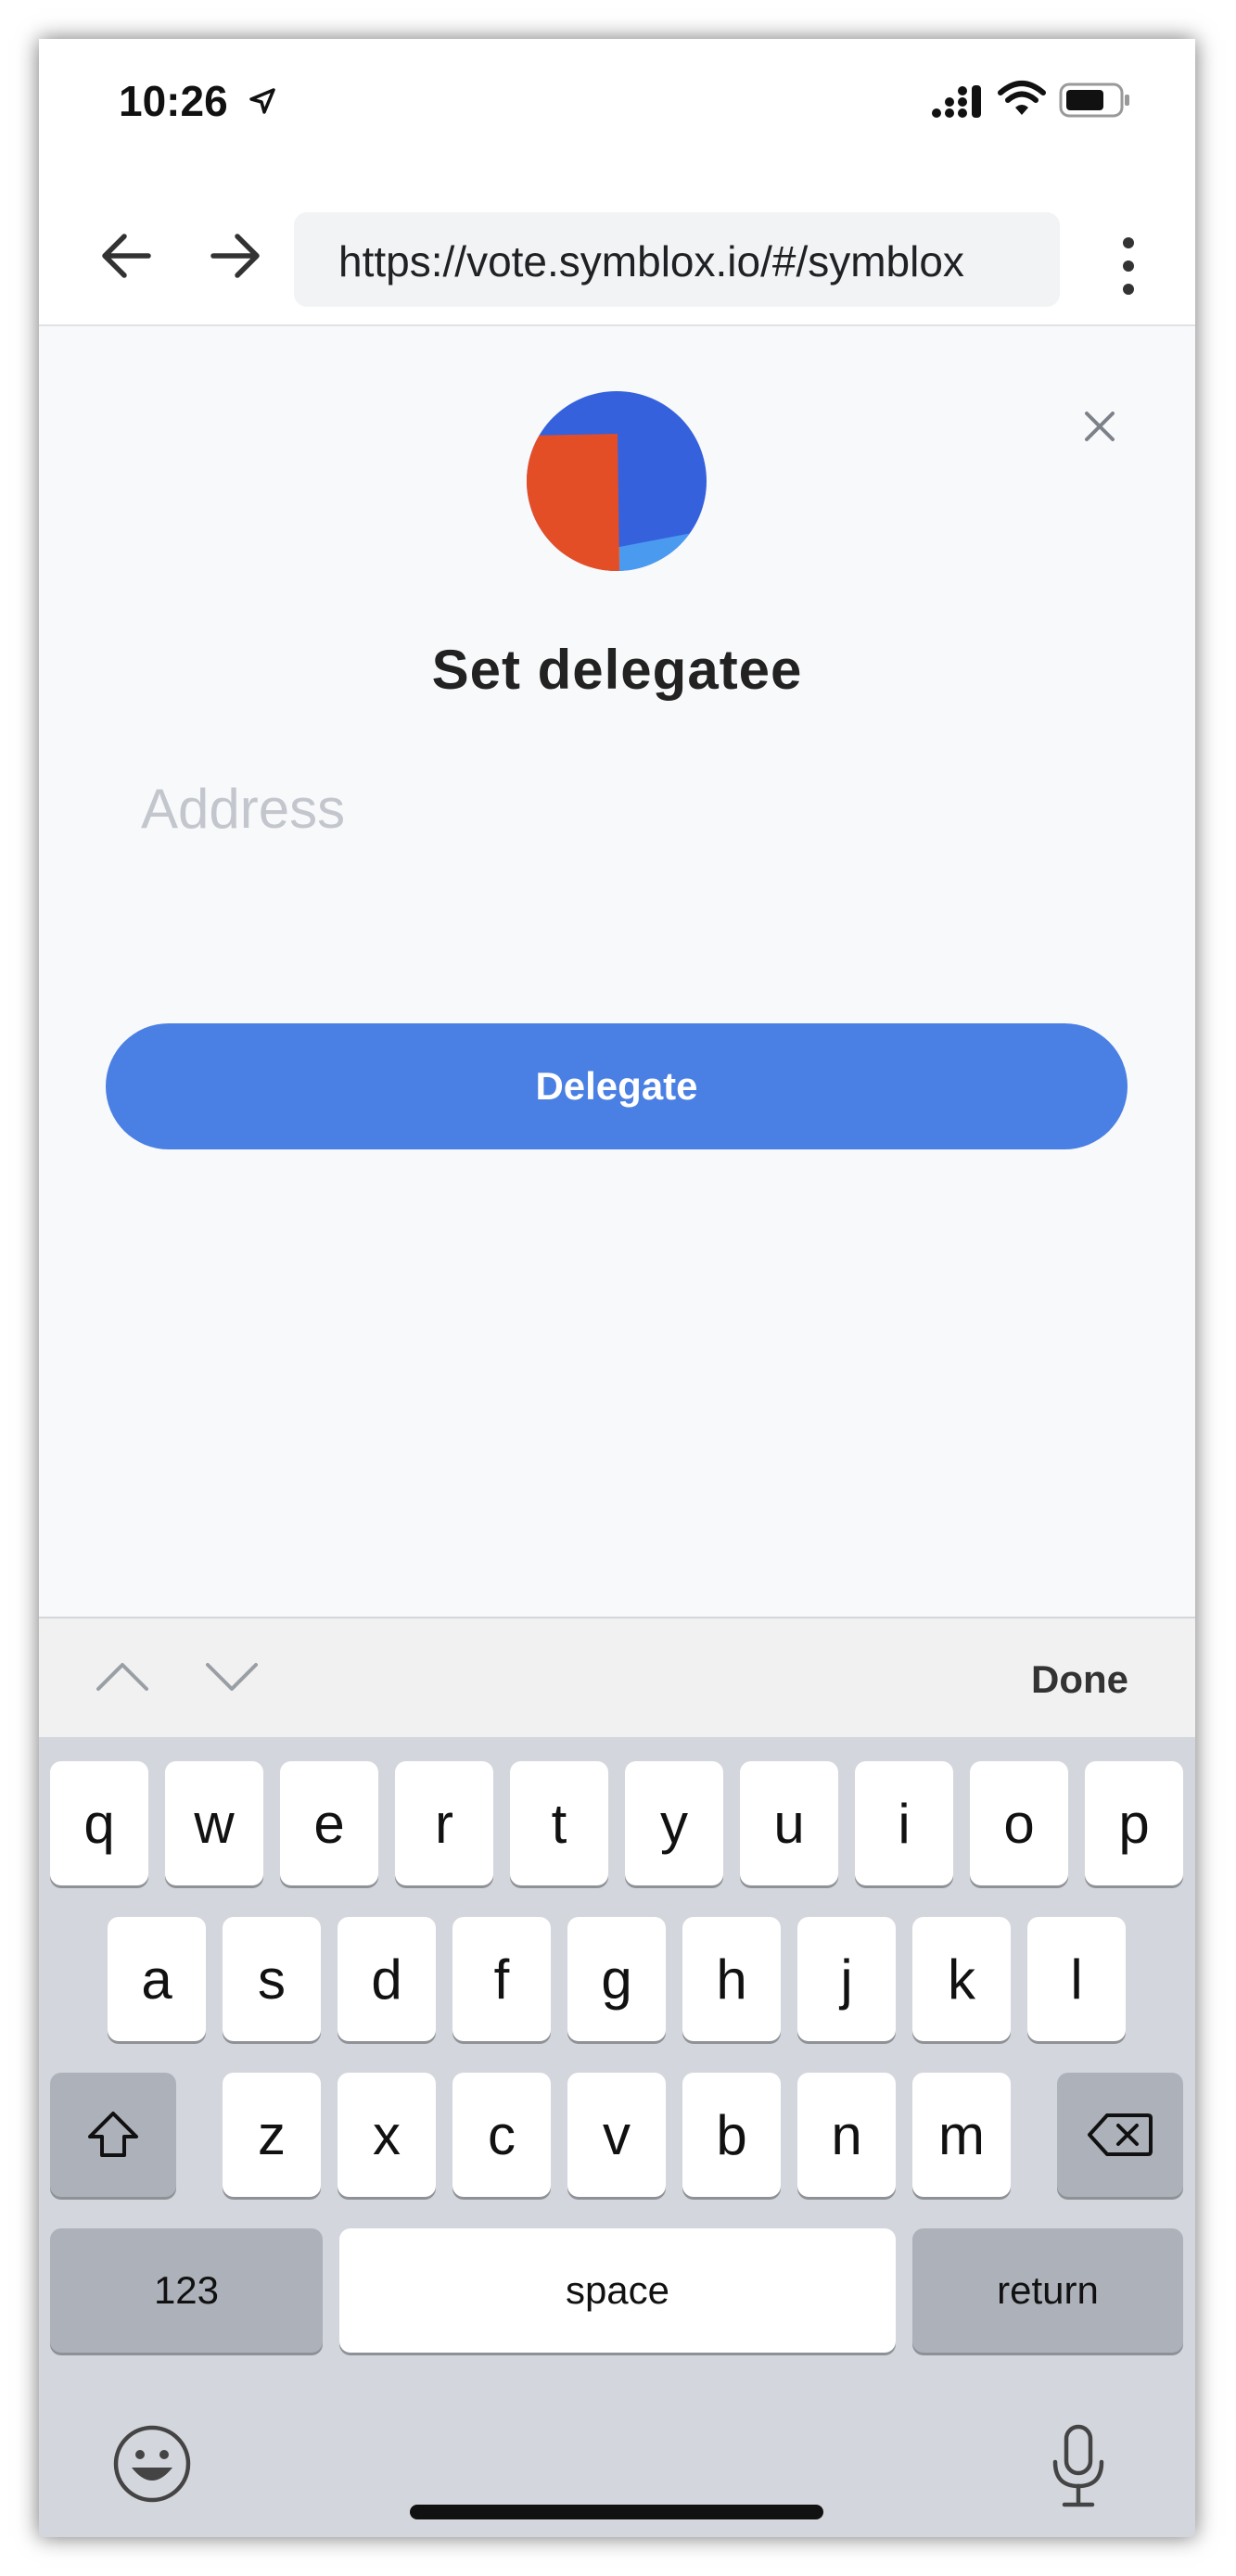 Image resolution: width=1236 pixels, height=2576 pixels. I want to click on forward-arrow-icon, so click(234, 256).